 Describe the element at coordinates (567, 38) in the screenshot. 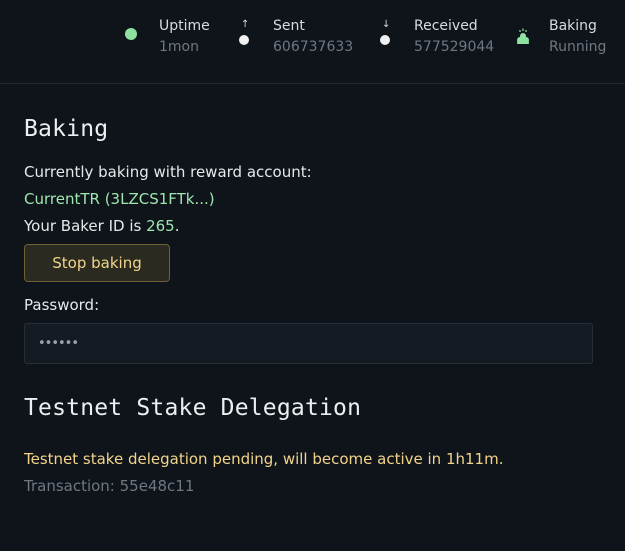

I see `status-baking: Baking Running` at that location.